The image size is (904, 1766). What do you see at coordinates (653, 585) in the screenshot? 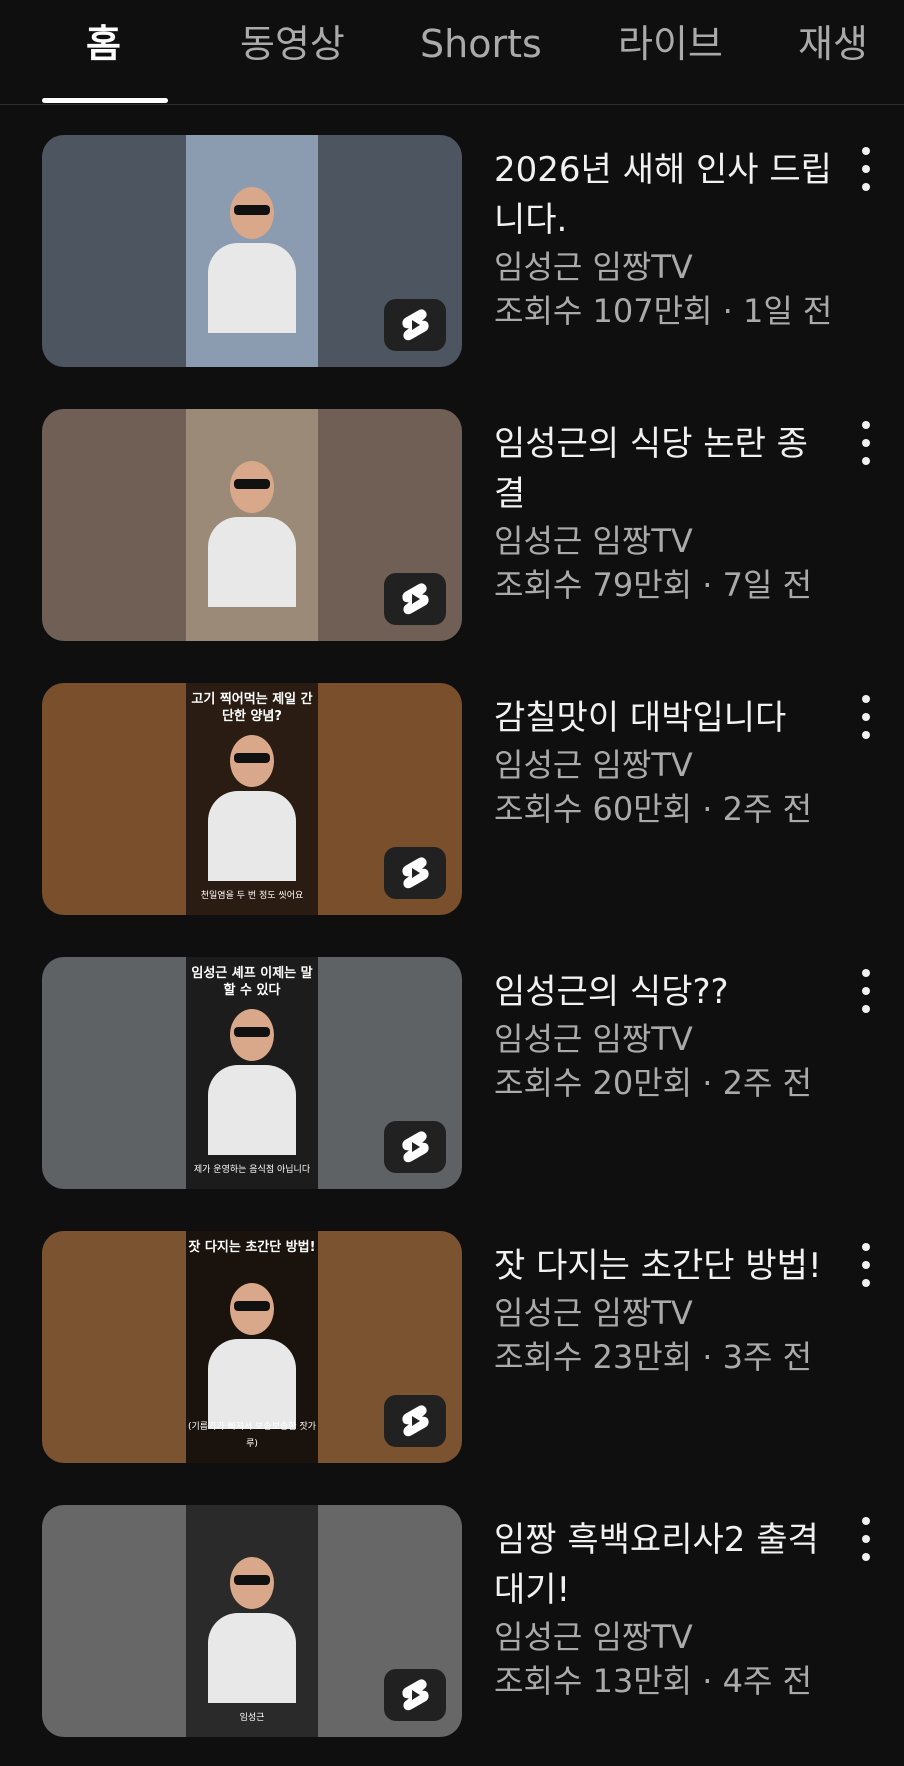
I see `video-stats: 조회수 79만회 · 7일 전` at bounding box center [653, 585].